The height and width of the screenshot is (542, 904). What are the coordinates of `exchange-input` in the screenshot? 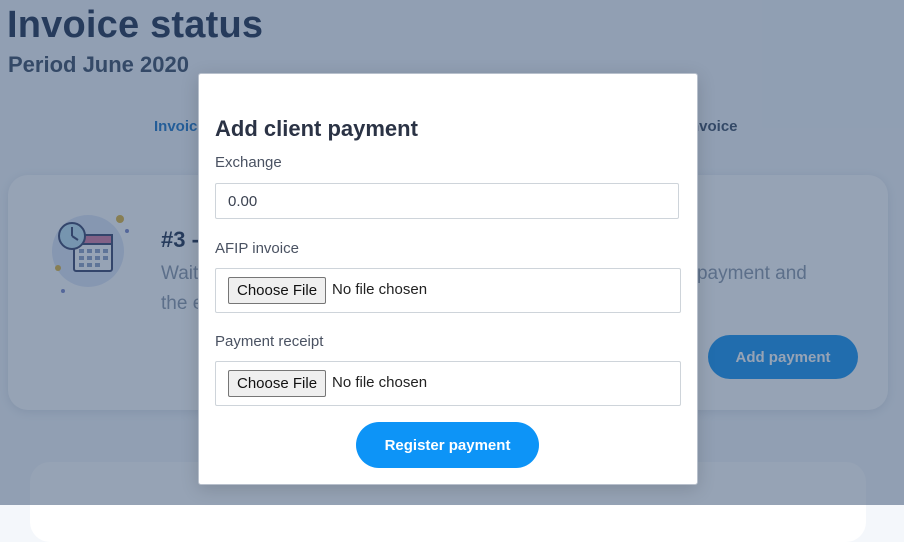 It's located at (447, 201).